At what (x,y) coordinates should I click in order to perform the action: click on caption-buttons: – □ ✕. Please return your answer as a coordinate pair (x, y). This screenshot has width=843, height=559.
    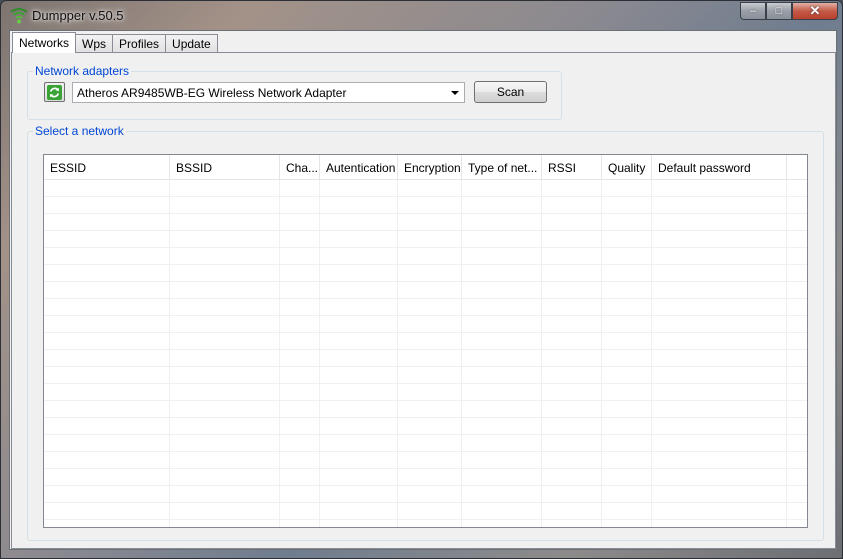
    Looking at the image, I should click on (789, 11).